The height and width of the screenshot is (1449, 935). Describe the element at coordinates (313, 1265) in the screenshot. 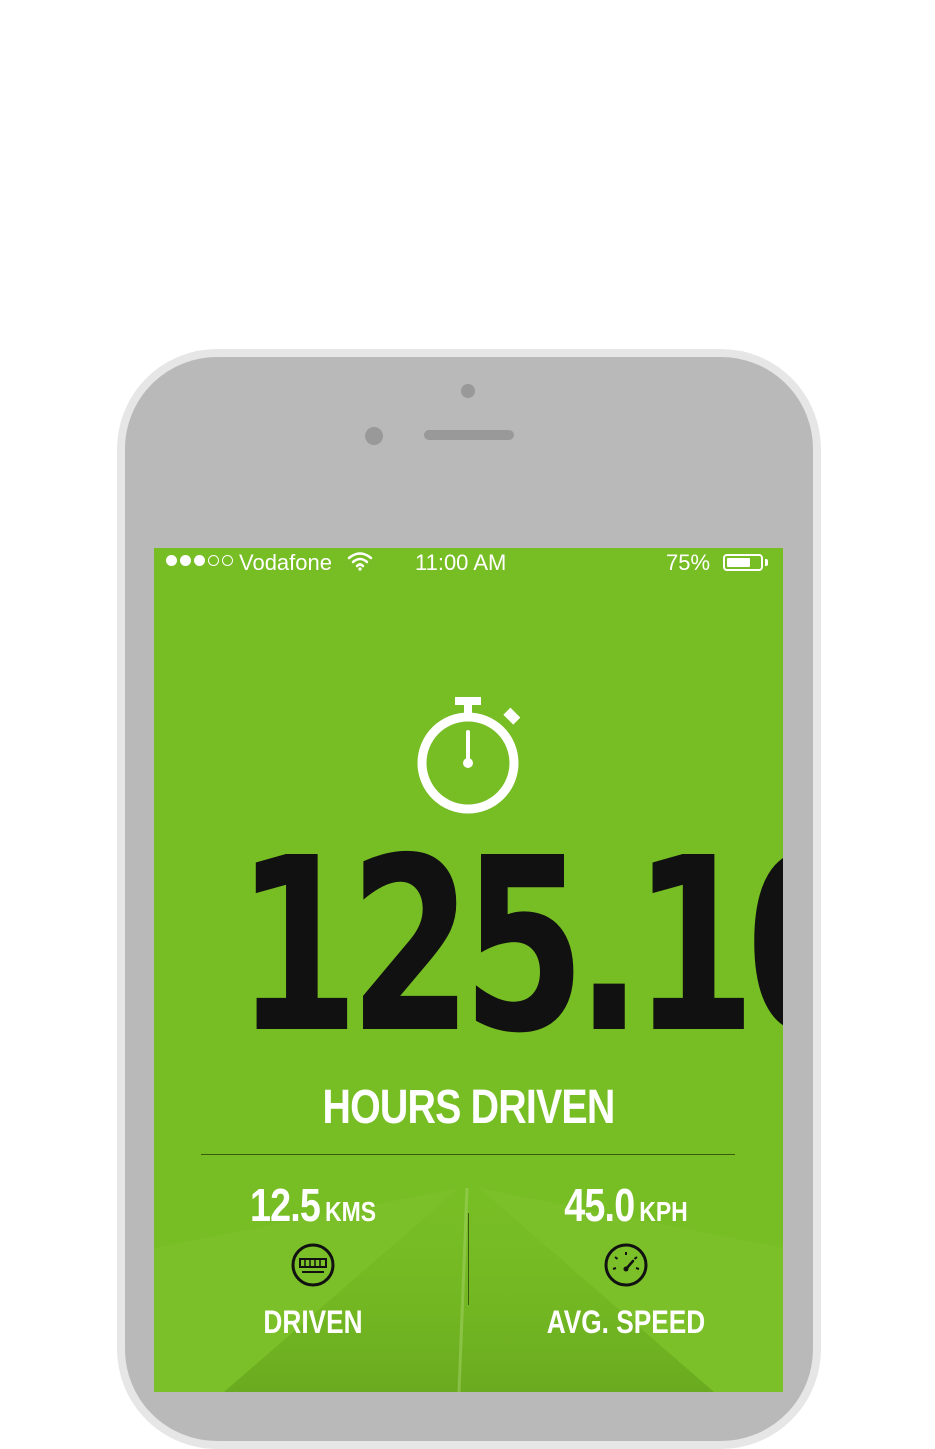

I see `odometer-icon` at that location.